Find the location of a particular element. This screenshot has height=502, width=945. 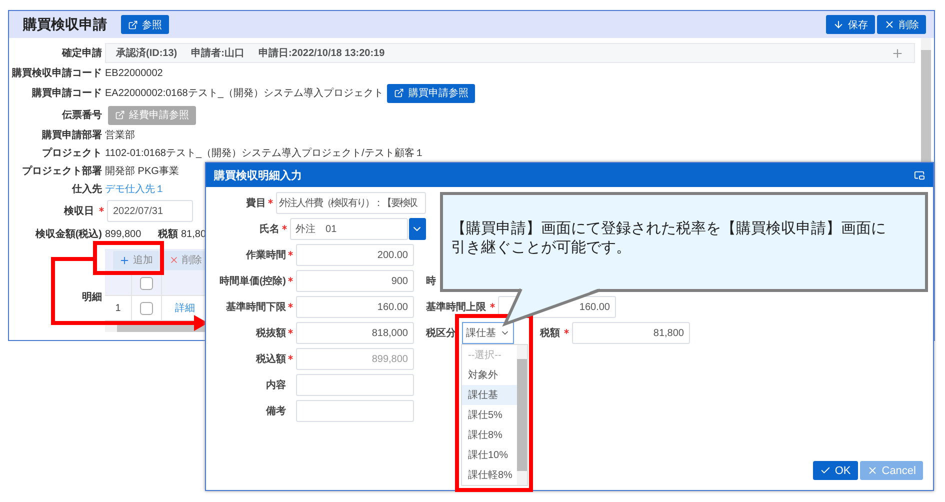

field-label: 購買申請コード is located at coordinates (66, 93).